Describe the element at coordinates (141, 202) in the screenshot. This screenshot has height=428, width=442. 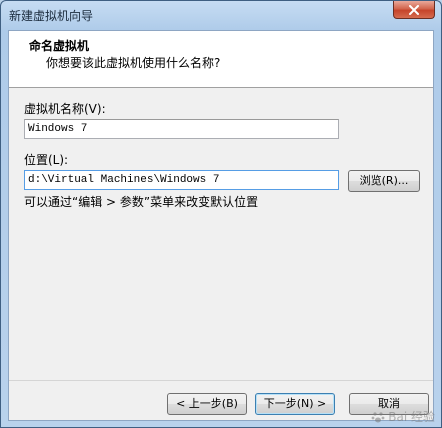
I see `location-hint: 可以通过“编辑 > 参数”菜单来改变默认位置` at that location.